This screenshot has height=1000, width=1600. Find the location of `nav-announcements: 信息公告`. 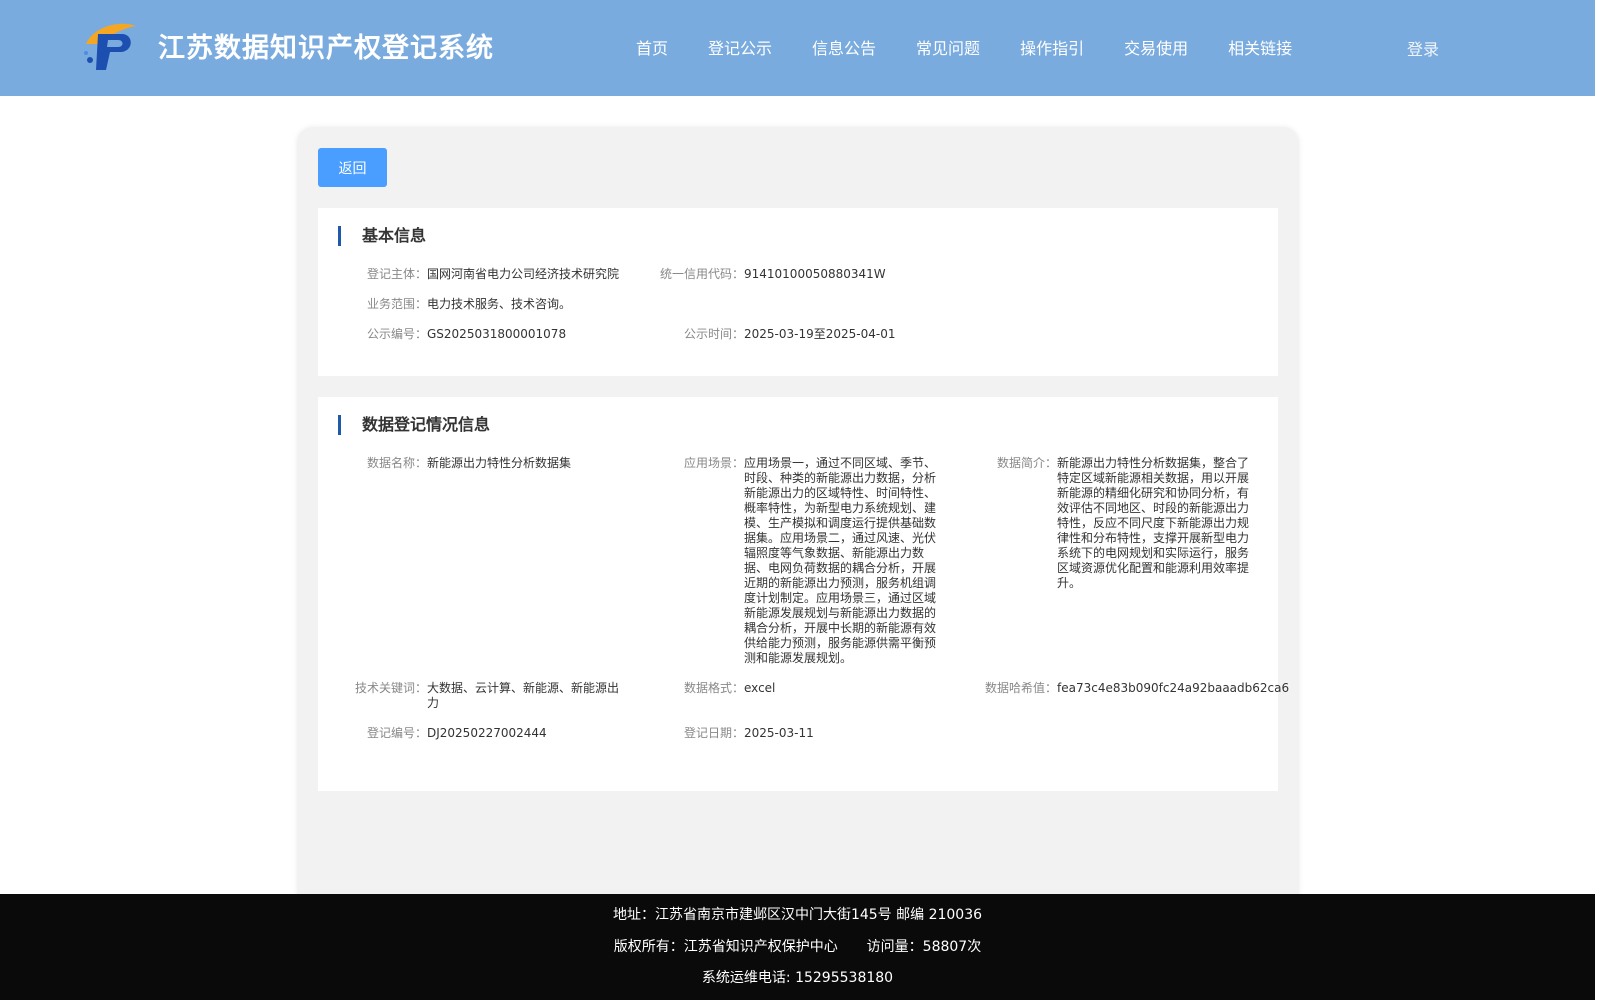

nav-announcements: 信息公告 is located at coordinates (844, 47).